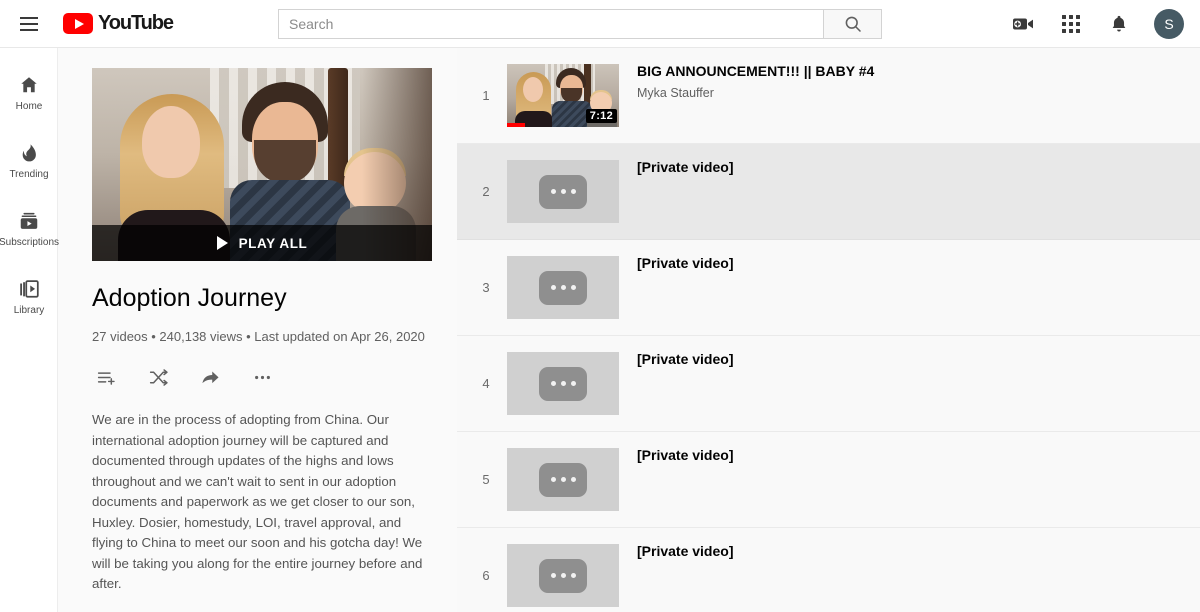  Describe the element at coordinates (210, 377) in the screenshot. I see `share-icon` at that location.